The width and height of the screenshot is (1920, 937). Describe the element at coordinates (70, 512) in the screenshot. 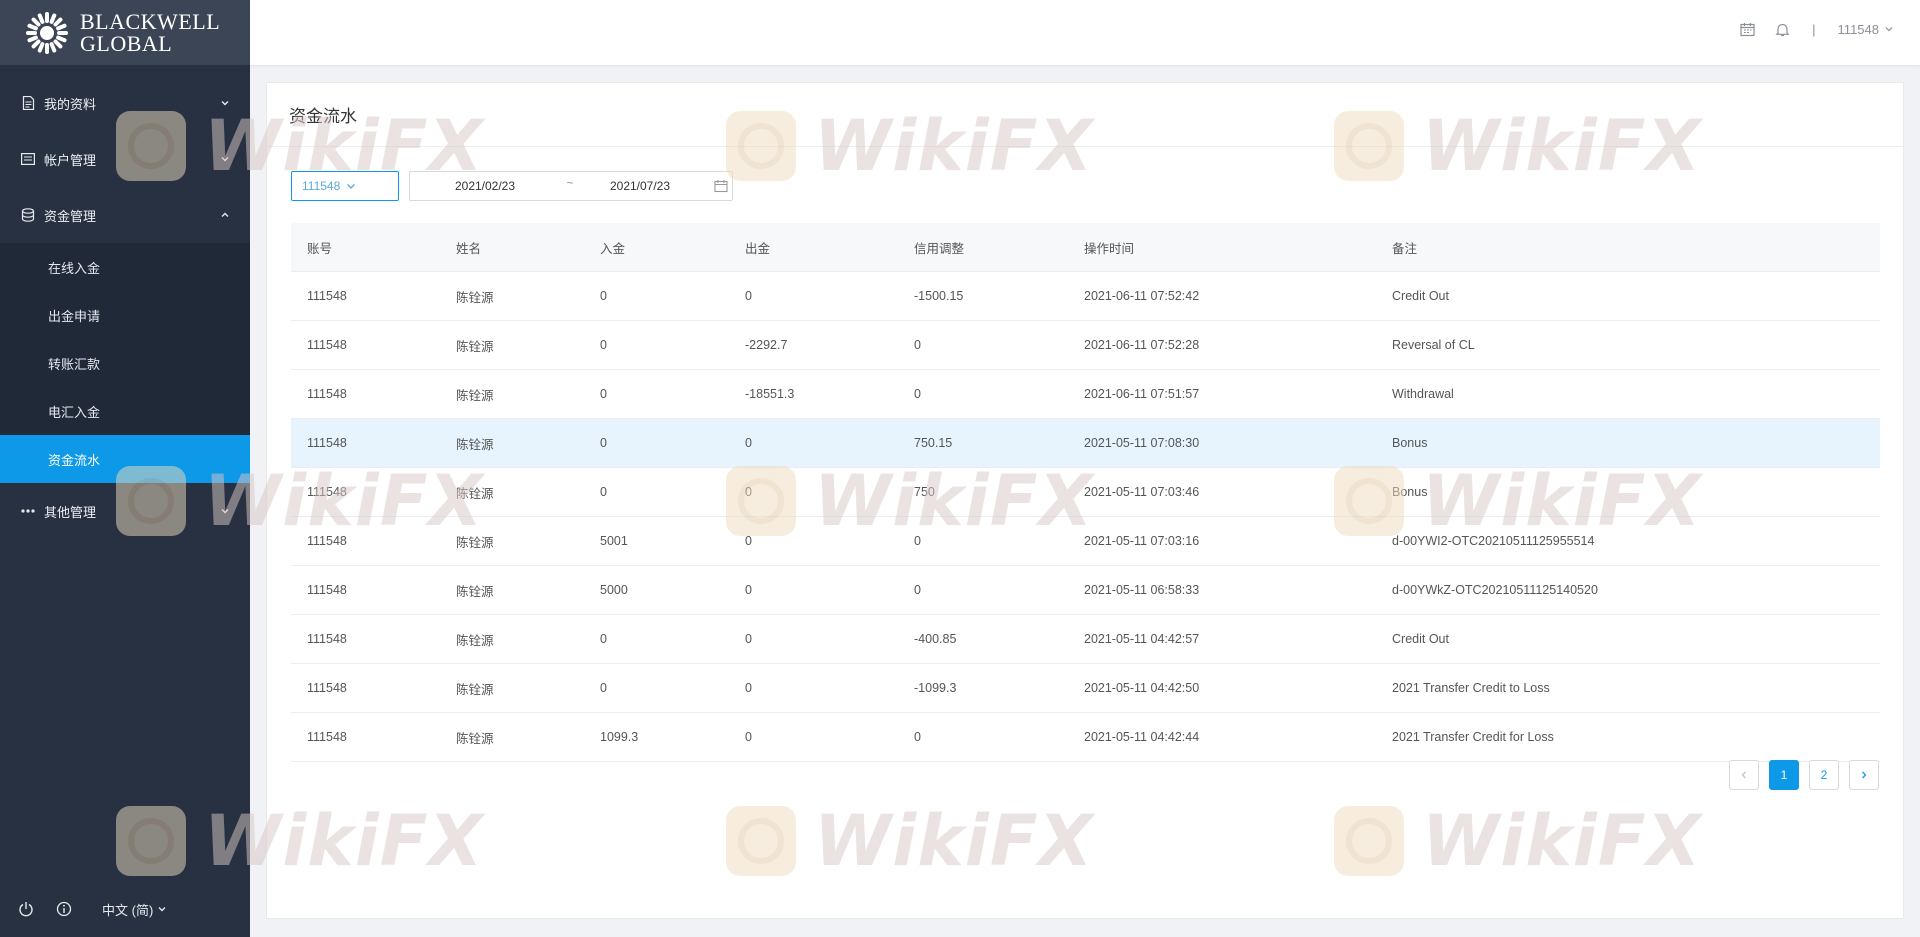

I see `sidebar-group-label: 其他管理` at that location.